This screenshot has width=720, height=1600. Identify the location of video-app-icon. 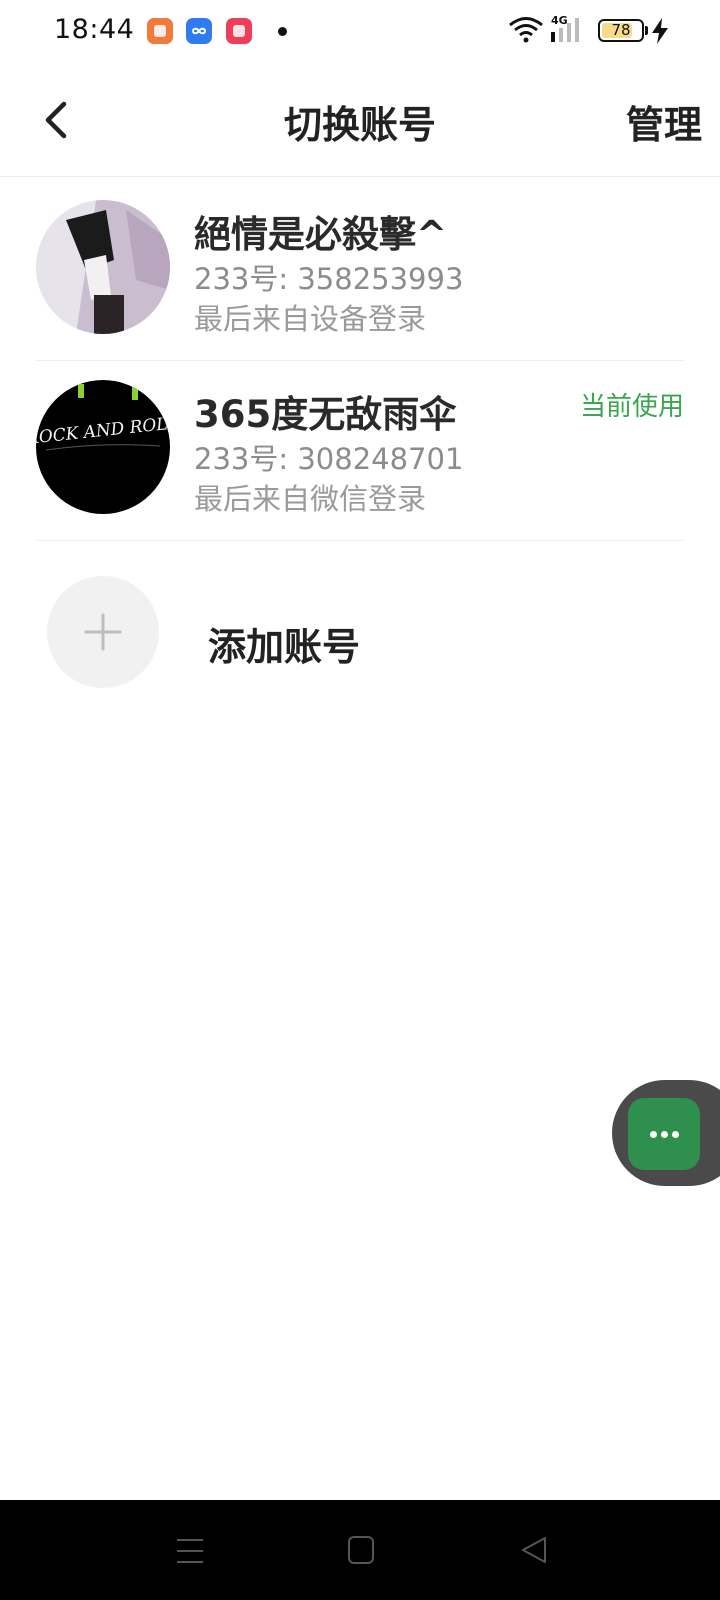
(239, 31).